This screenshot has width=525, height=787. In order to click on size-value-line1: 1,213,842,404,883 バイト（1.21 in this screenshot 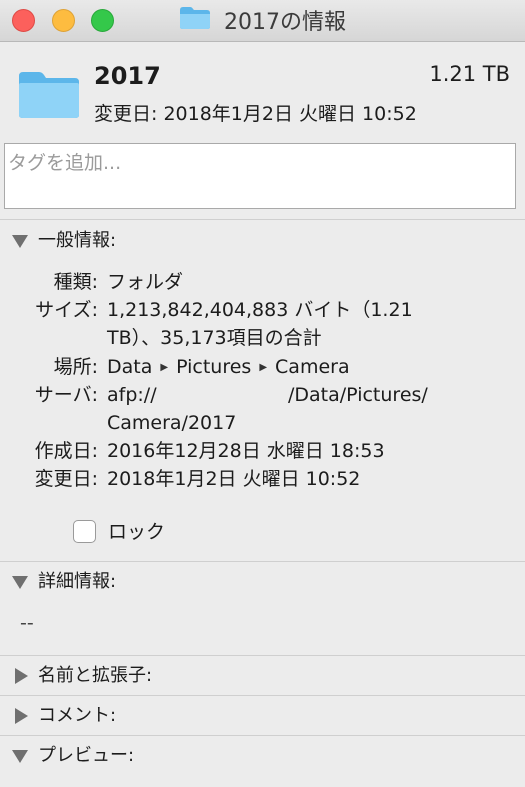, I will do `click(260, 310)`.